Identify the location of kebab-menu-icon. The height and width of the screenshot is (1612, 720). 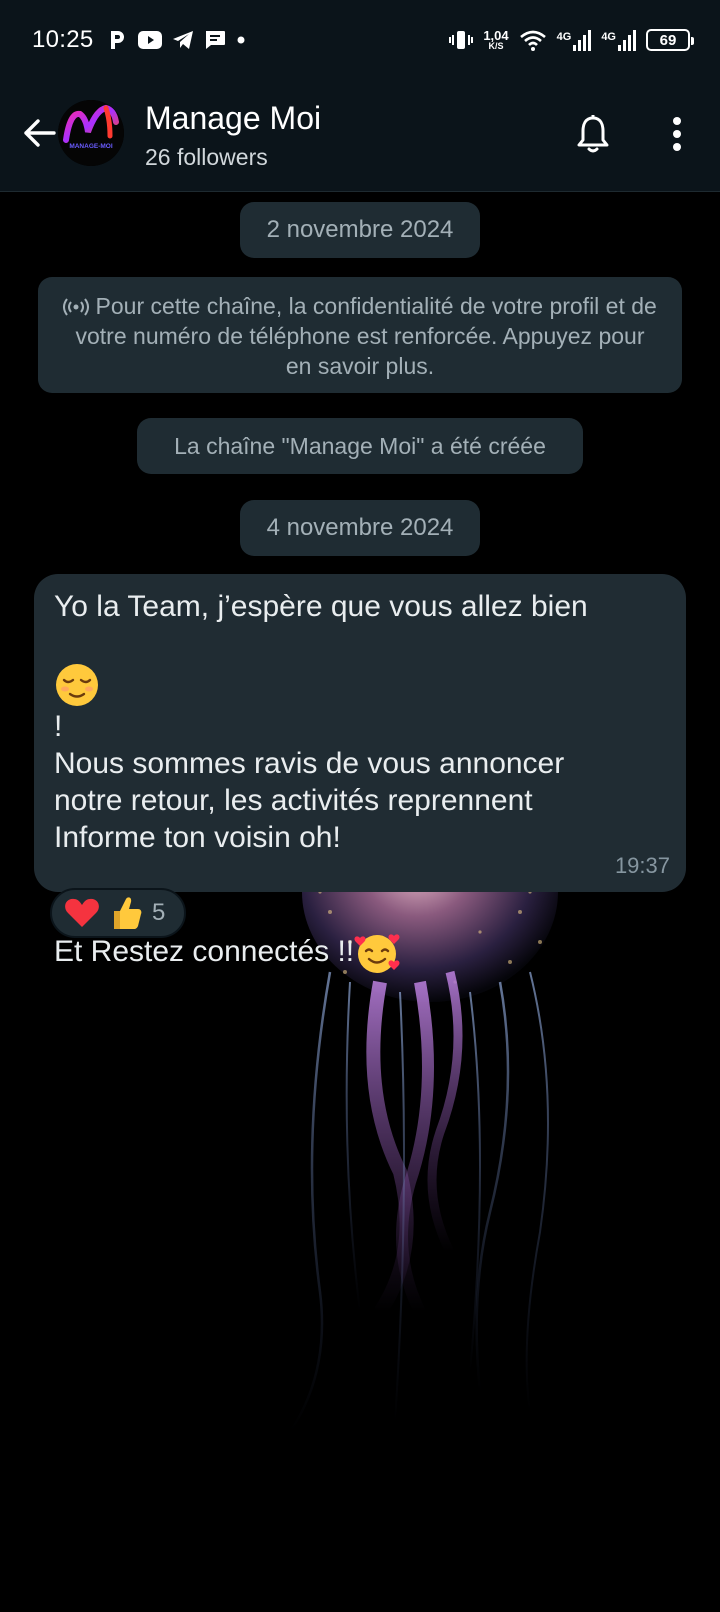
(677, 134).